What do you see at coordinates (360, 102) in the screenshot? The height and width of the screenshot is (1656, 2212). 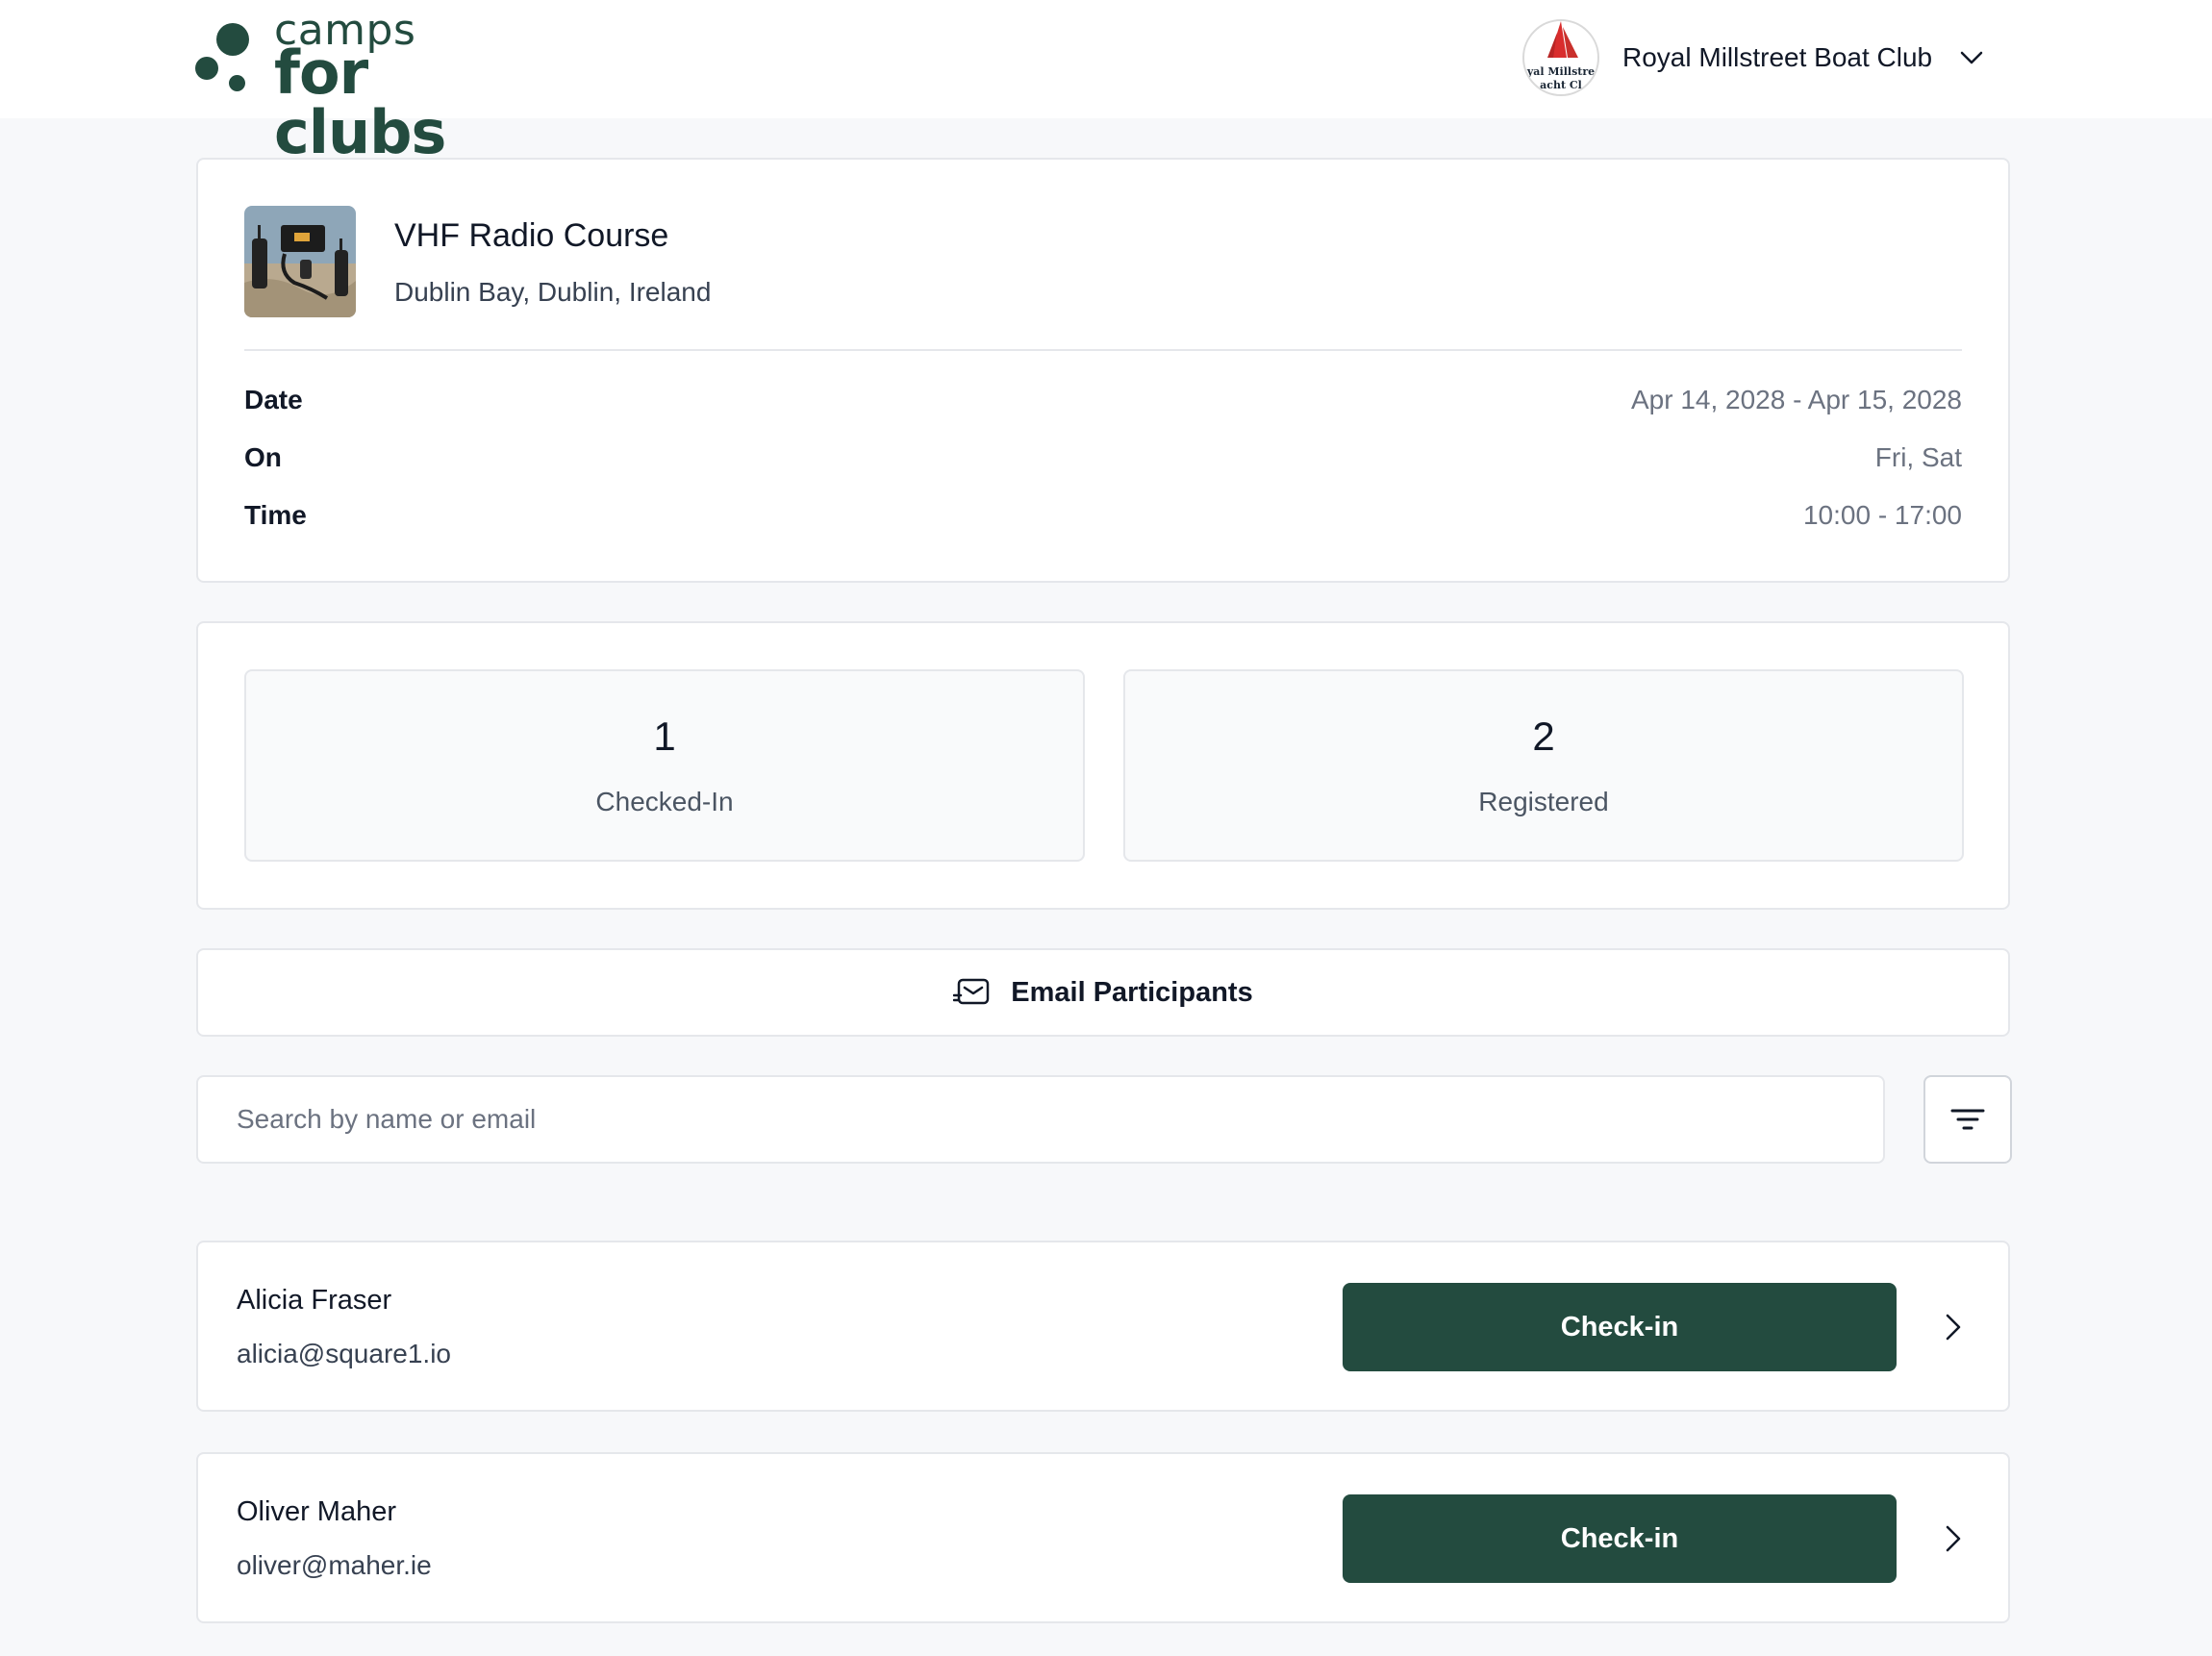 I see `logo-wordmark-bottom: for clubs` at bounding box center [360, 102].